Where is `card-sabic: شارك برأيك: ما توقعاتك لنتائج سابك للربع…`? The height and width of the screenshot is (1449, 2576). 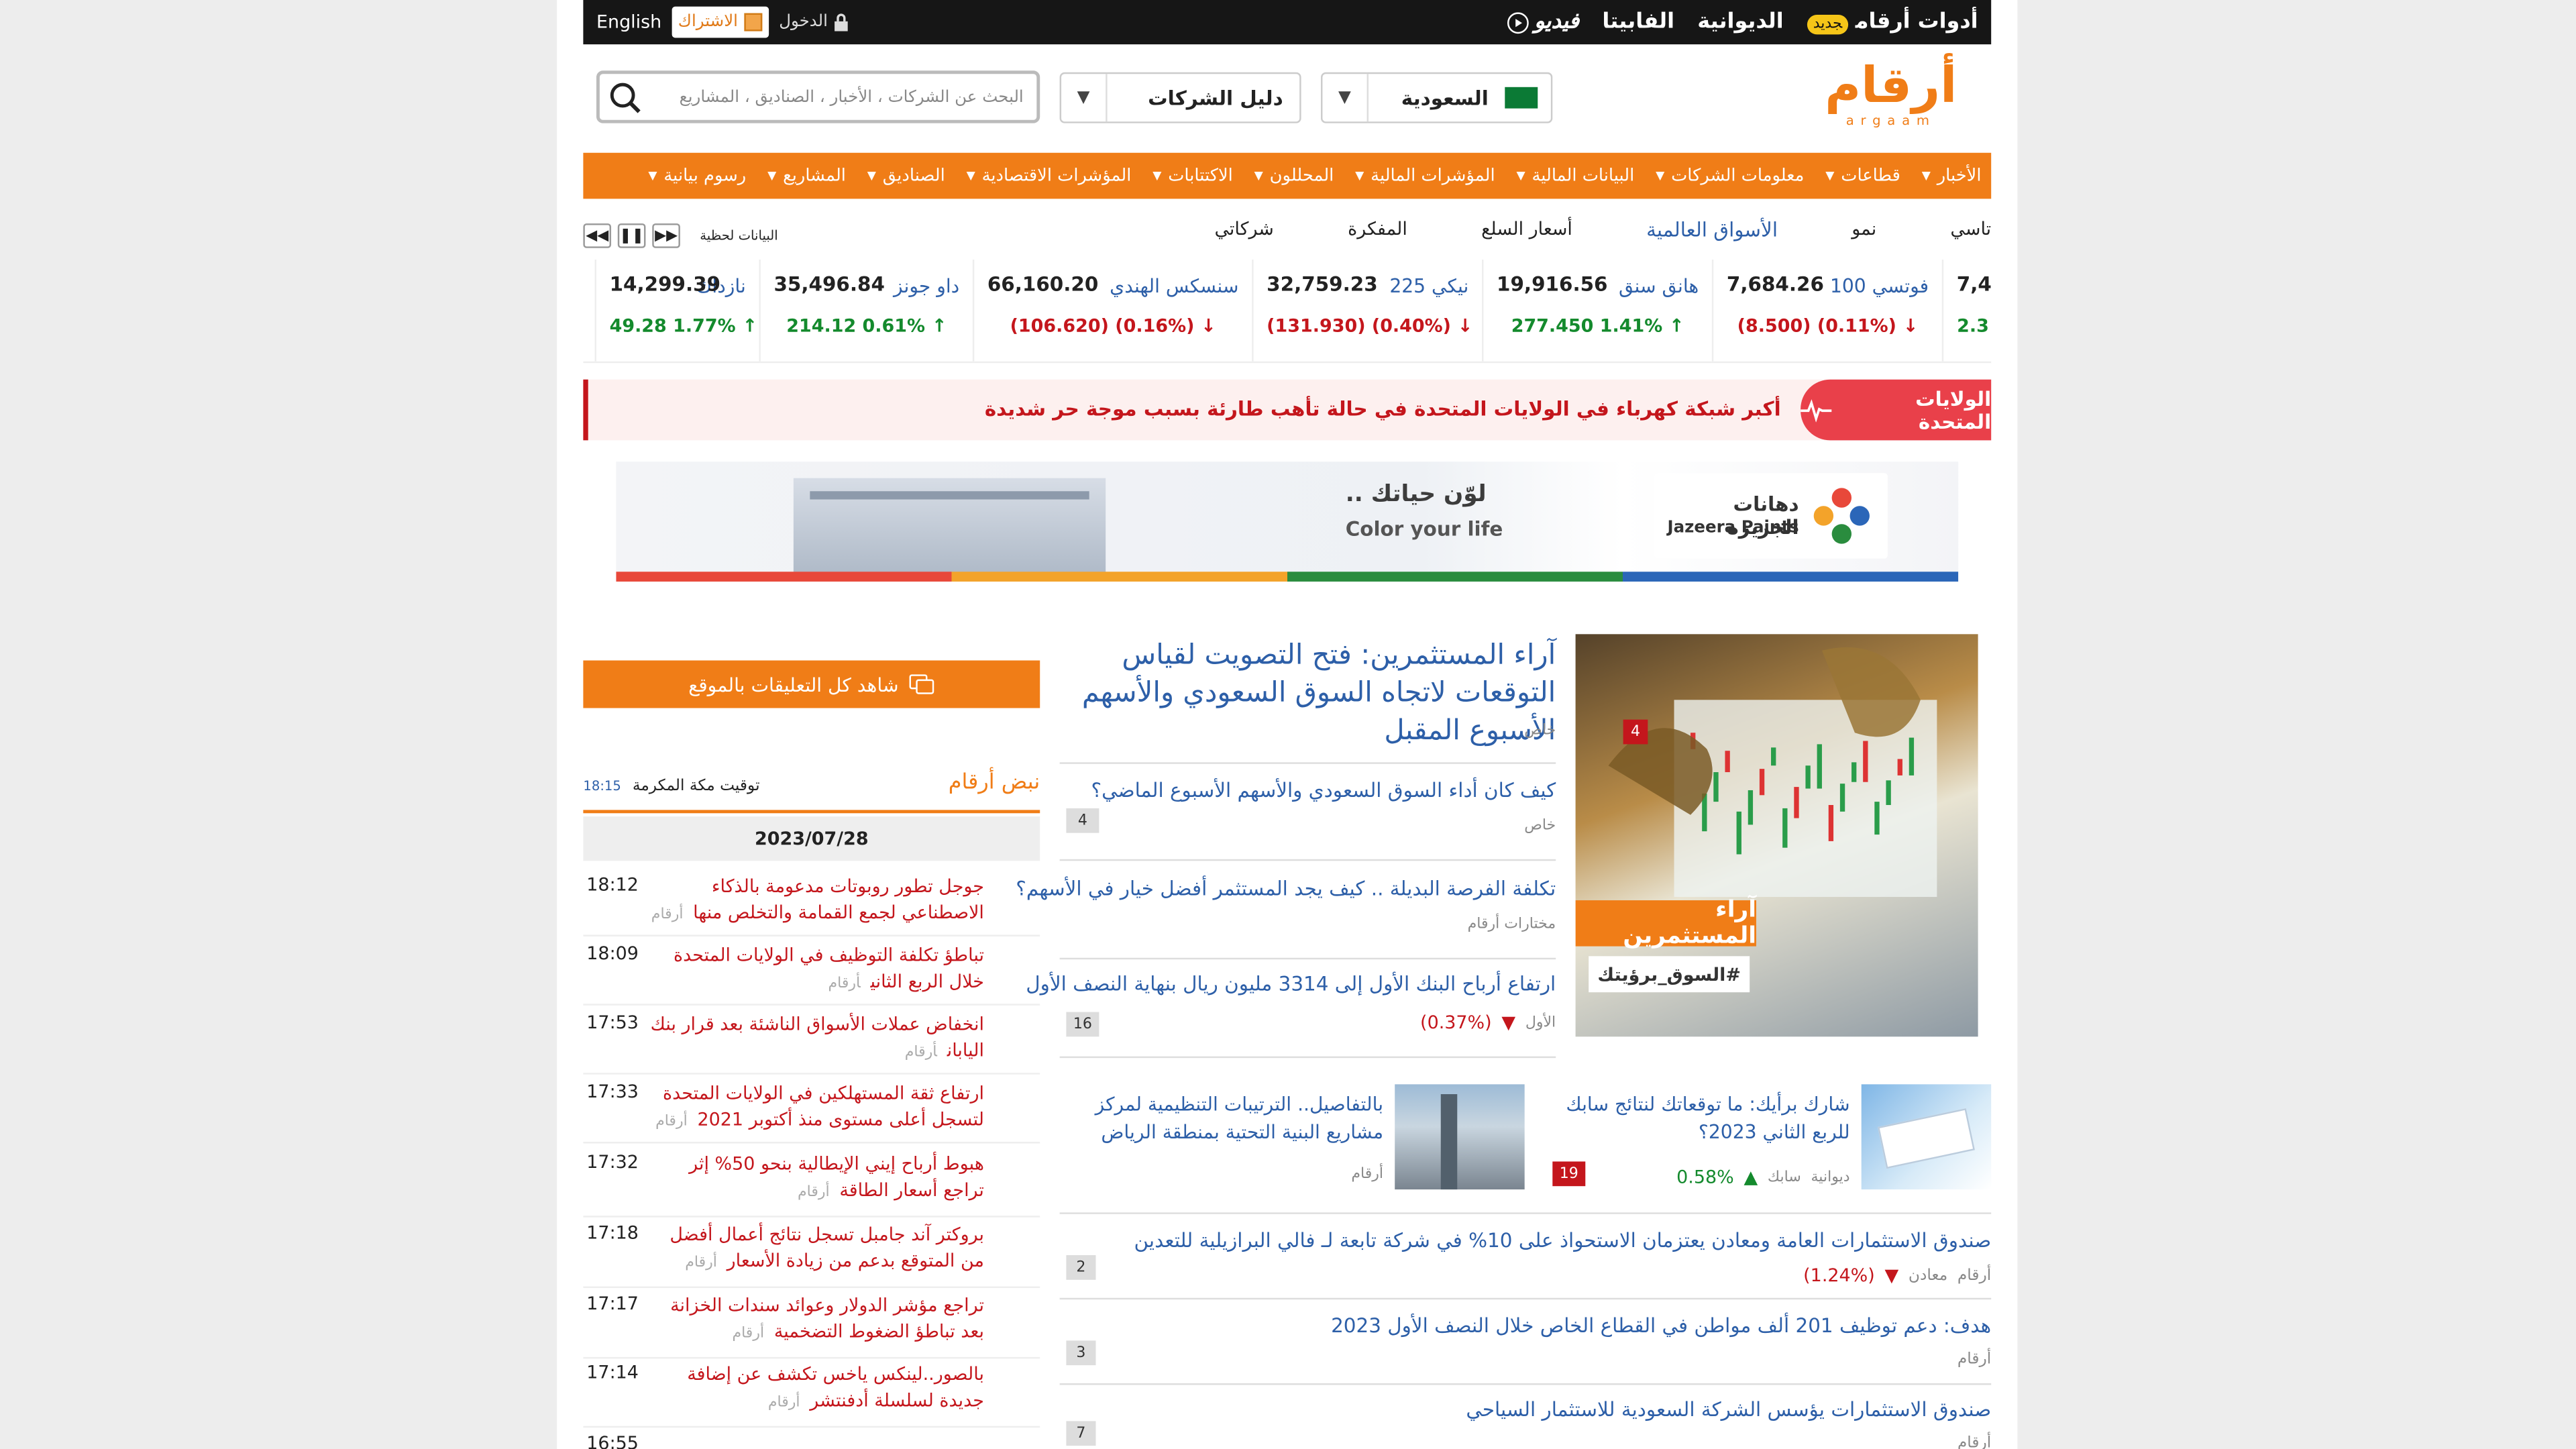
card-sabic: شارك برأيك: ما توقعاتك لنتائج سابك للربع… is located at coordinates (1772, 1138).